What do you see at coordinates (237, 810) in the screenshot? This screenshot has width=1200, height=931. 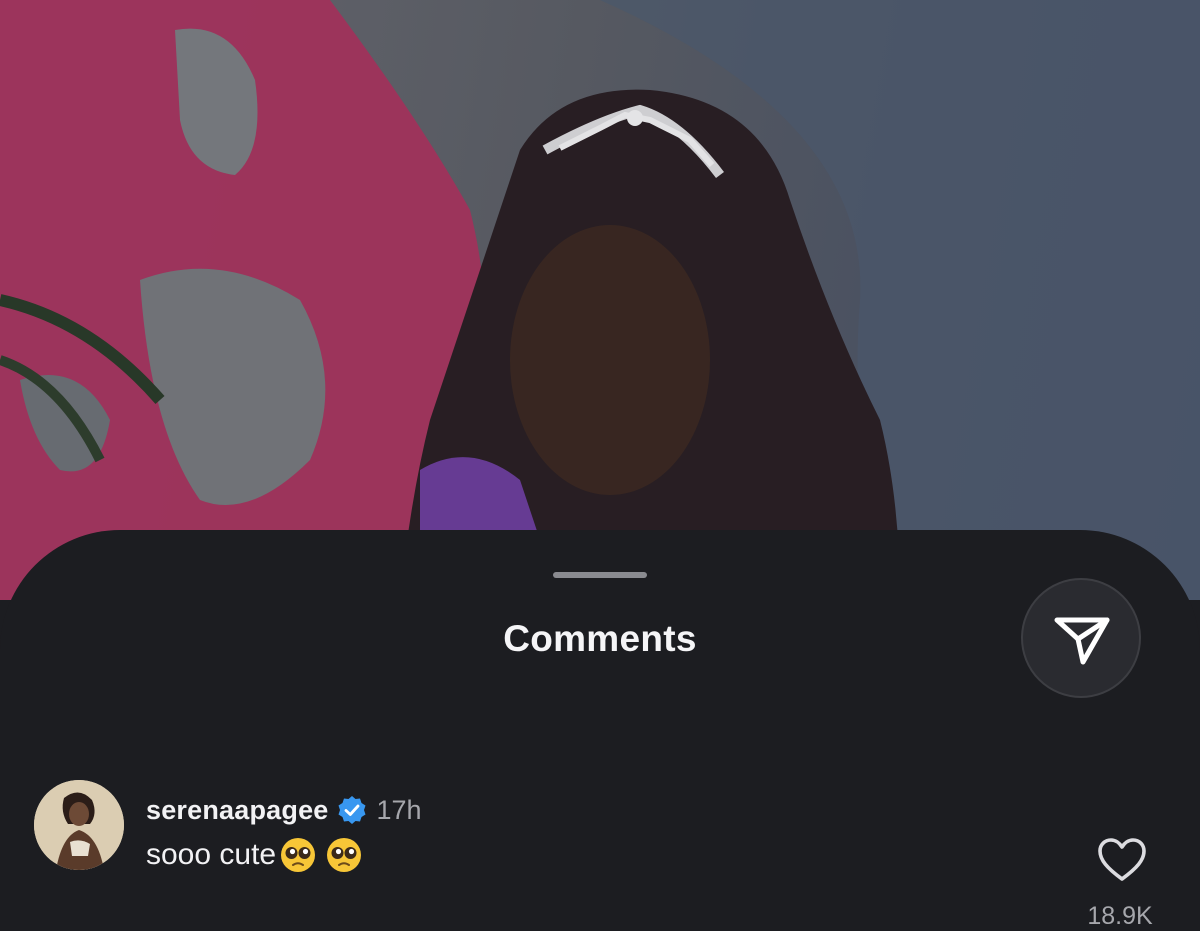 I see `comment-username: serenaapagee` at bounding box center [237, 810].